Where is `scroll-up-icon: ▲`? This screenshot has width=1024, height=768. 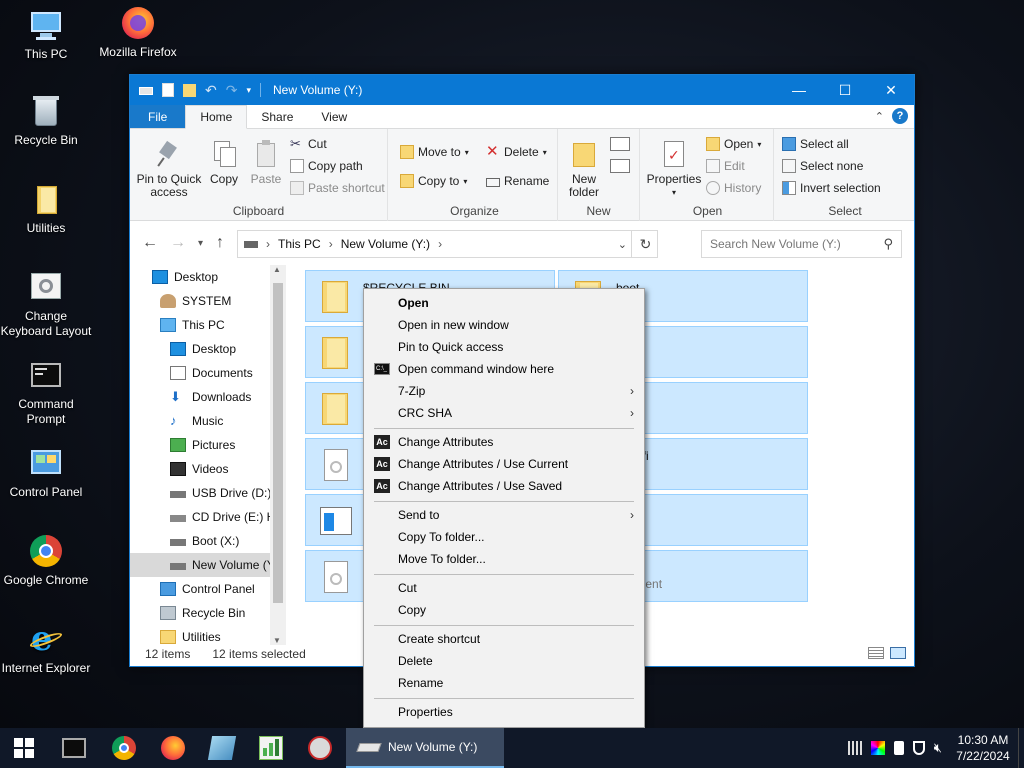
scroll-up-icon: ▲ is located at coordinates (277, 269).